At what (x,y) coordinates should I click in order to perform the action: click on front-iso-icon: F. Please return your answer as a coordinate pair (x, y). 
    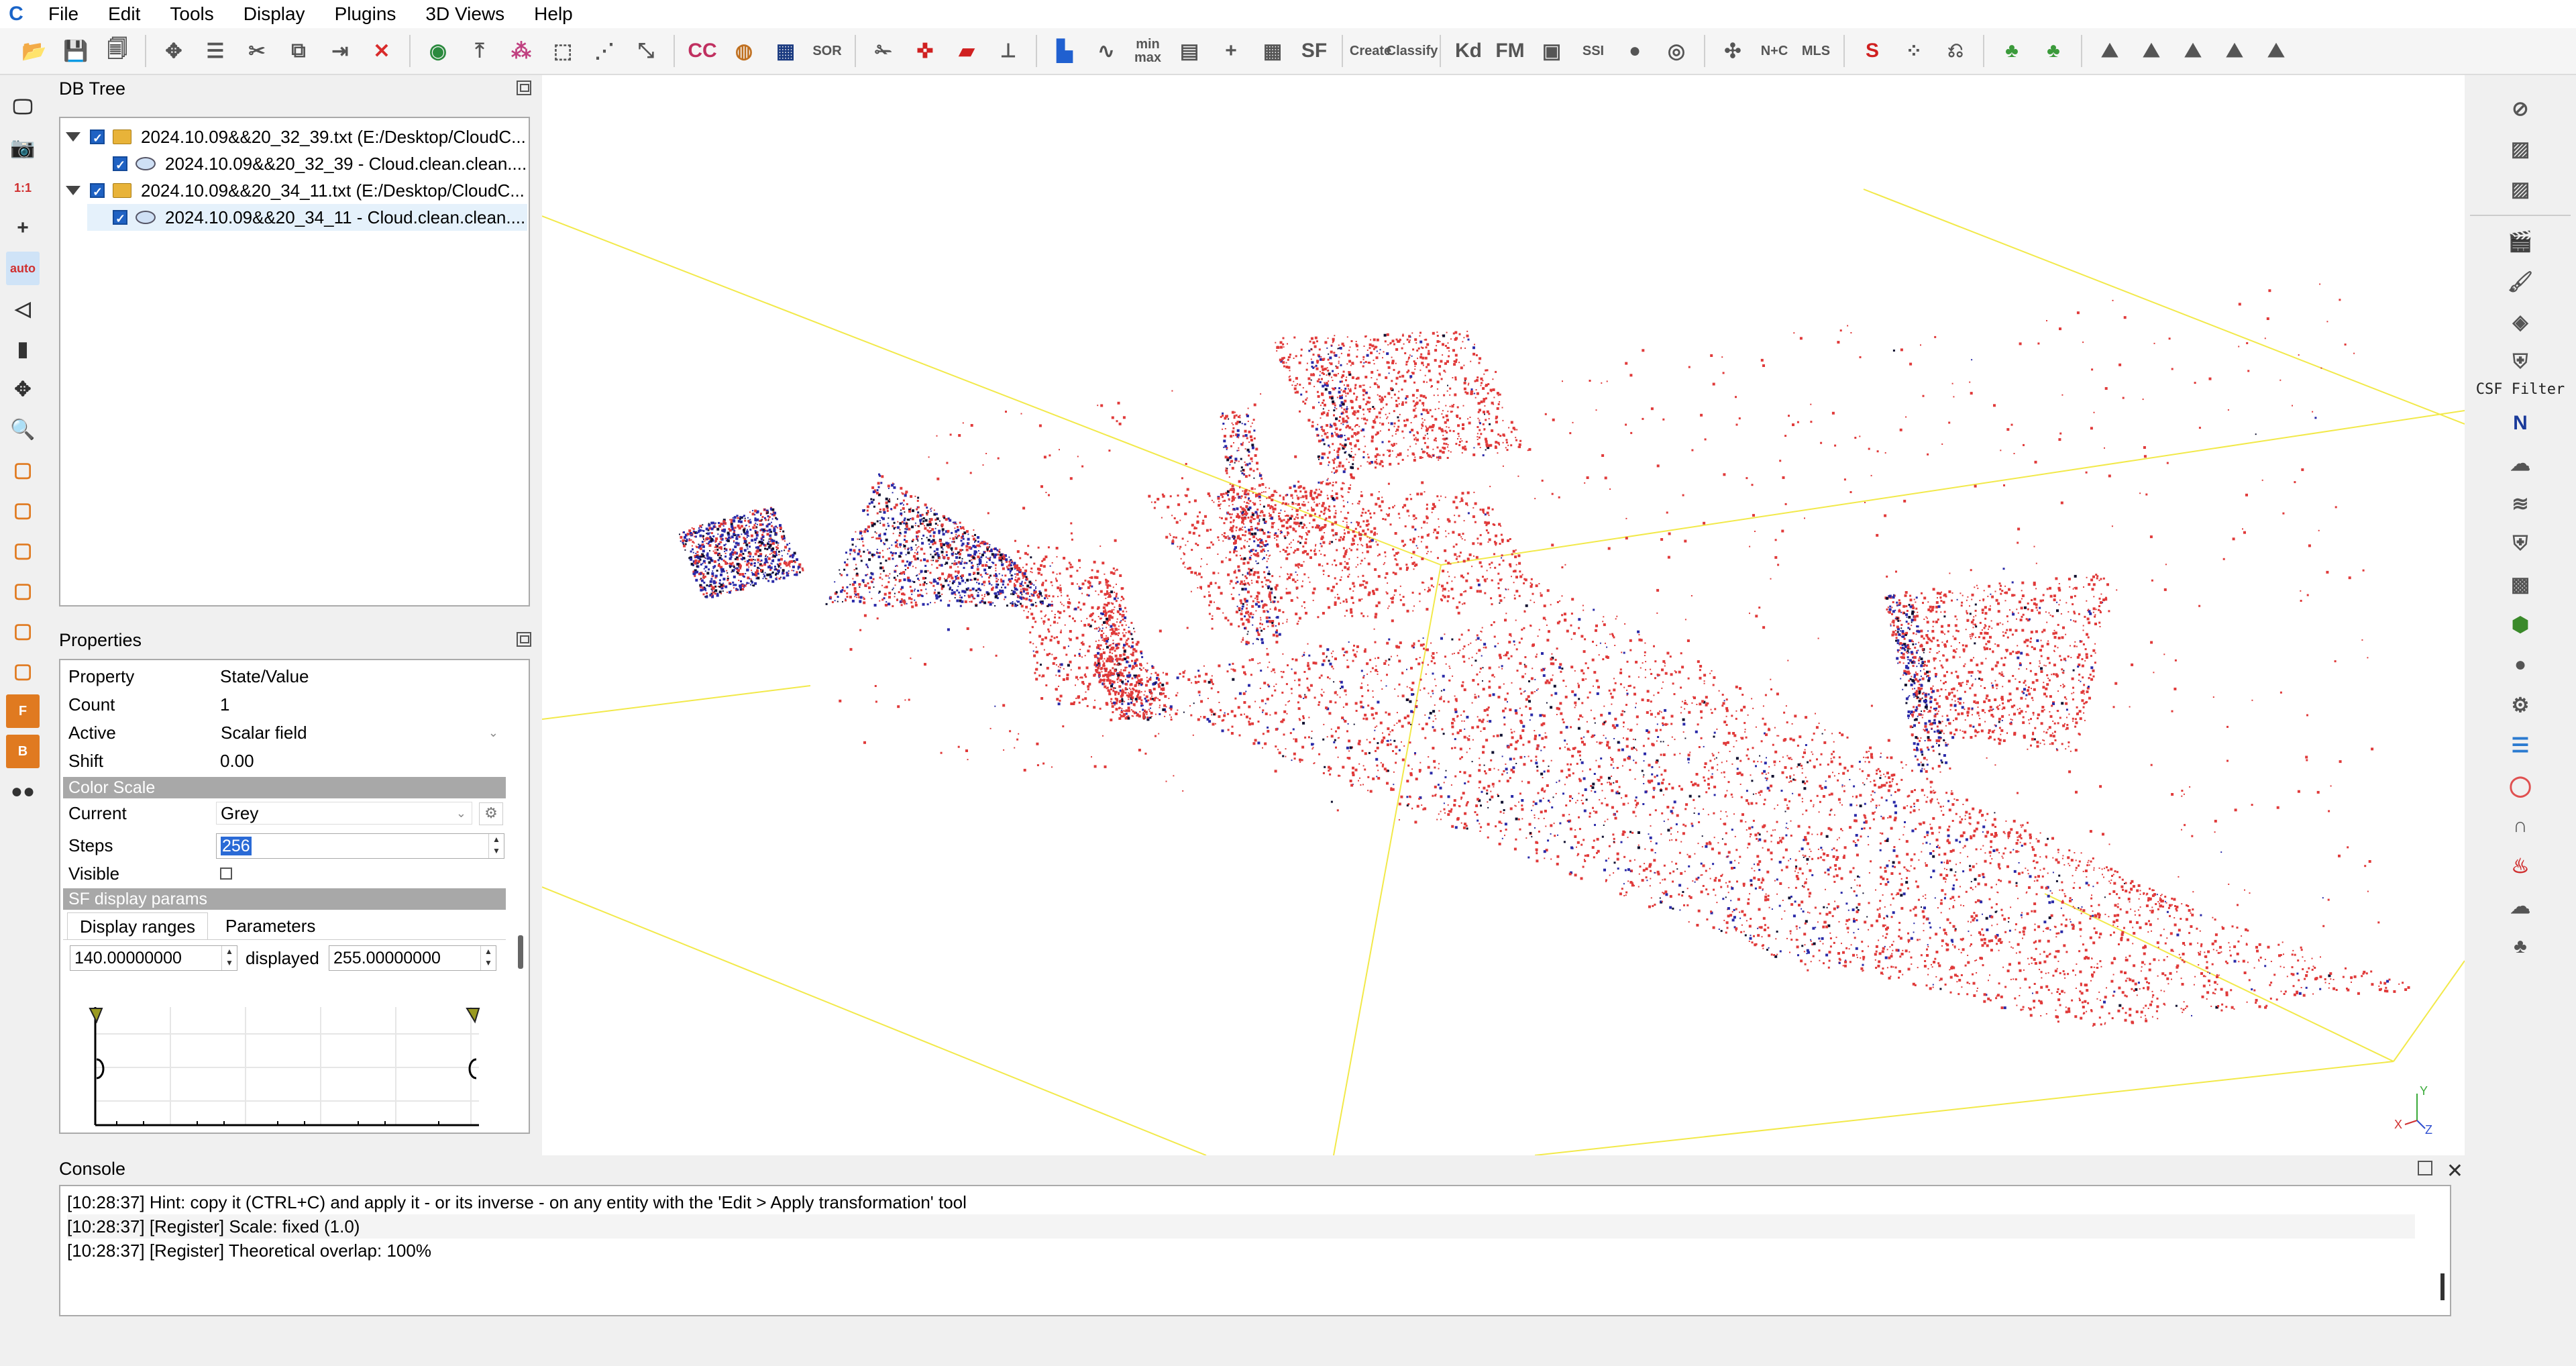
    Looking at the image, I should click on (23, 711).